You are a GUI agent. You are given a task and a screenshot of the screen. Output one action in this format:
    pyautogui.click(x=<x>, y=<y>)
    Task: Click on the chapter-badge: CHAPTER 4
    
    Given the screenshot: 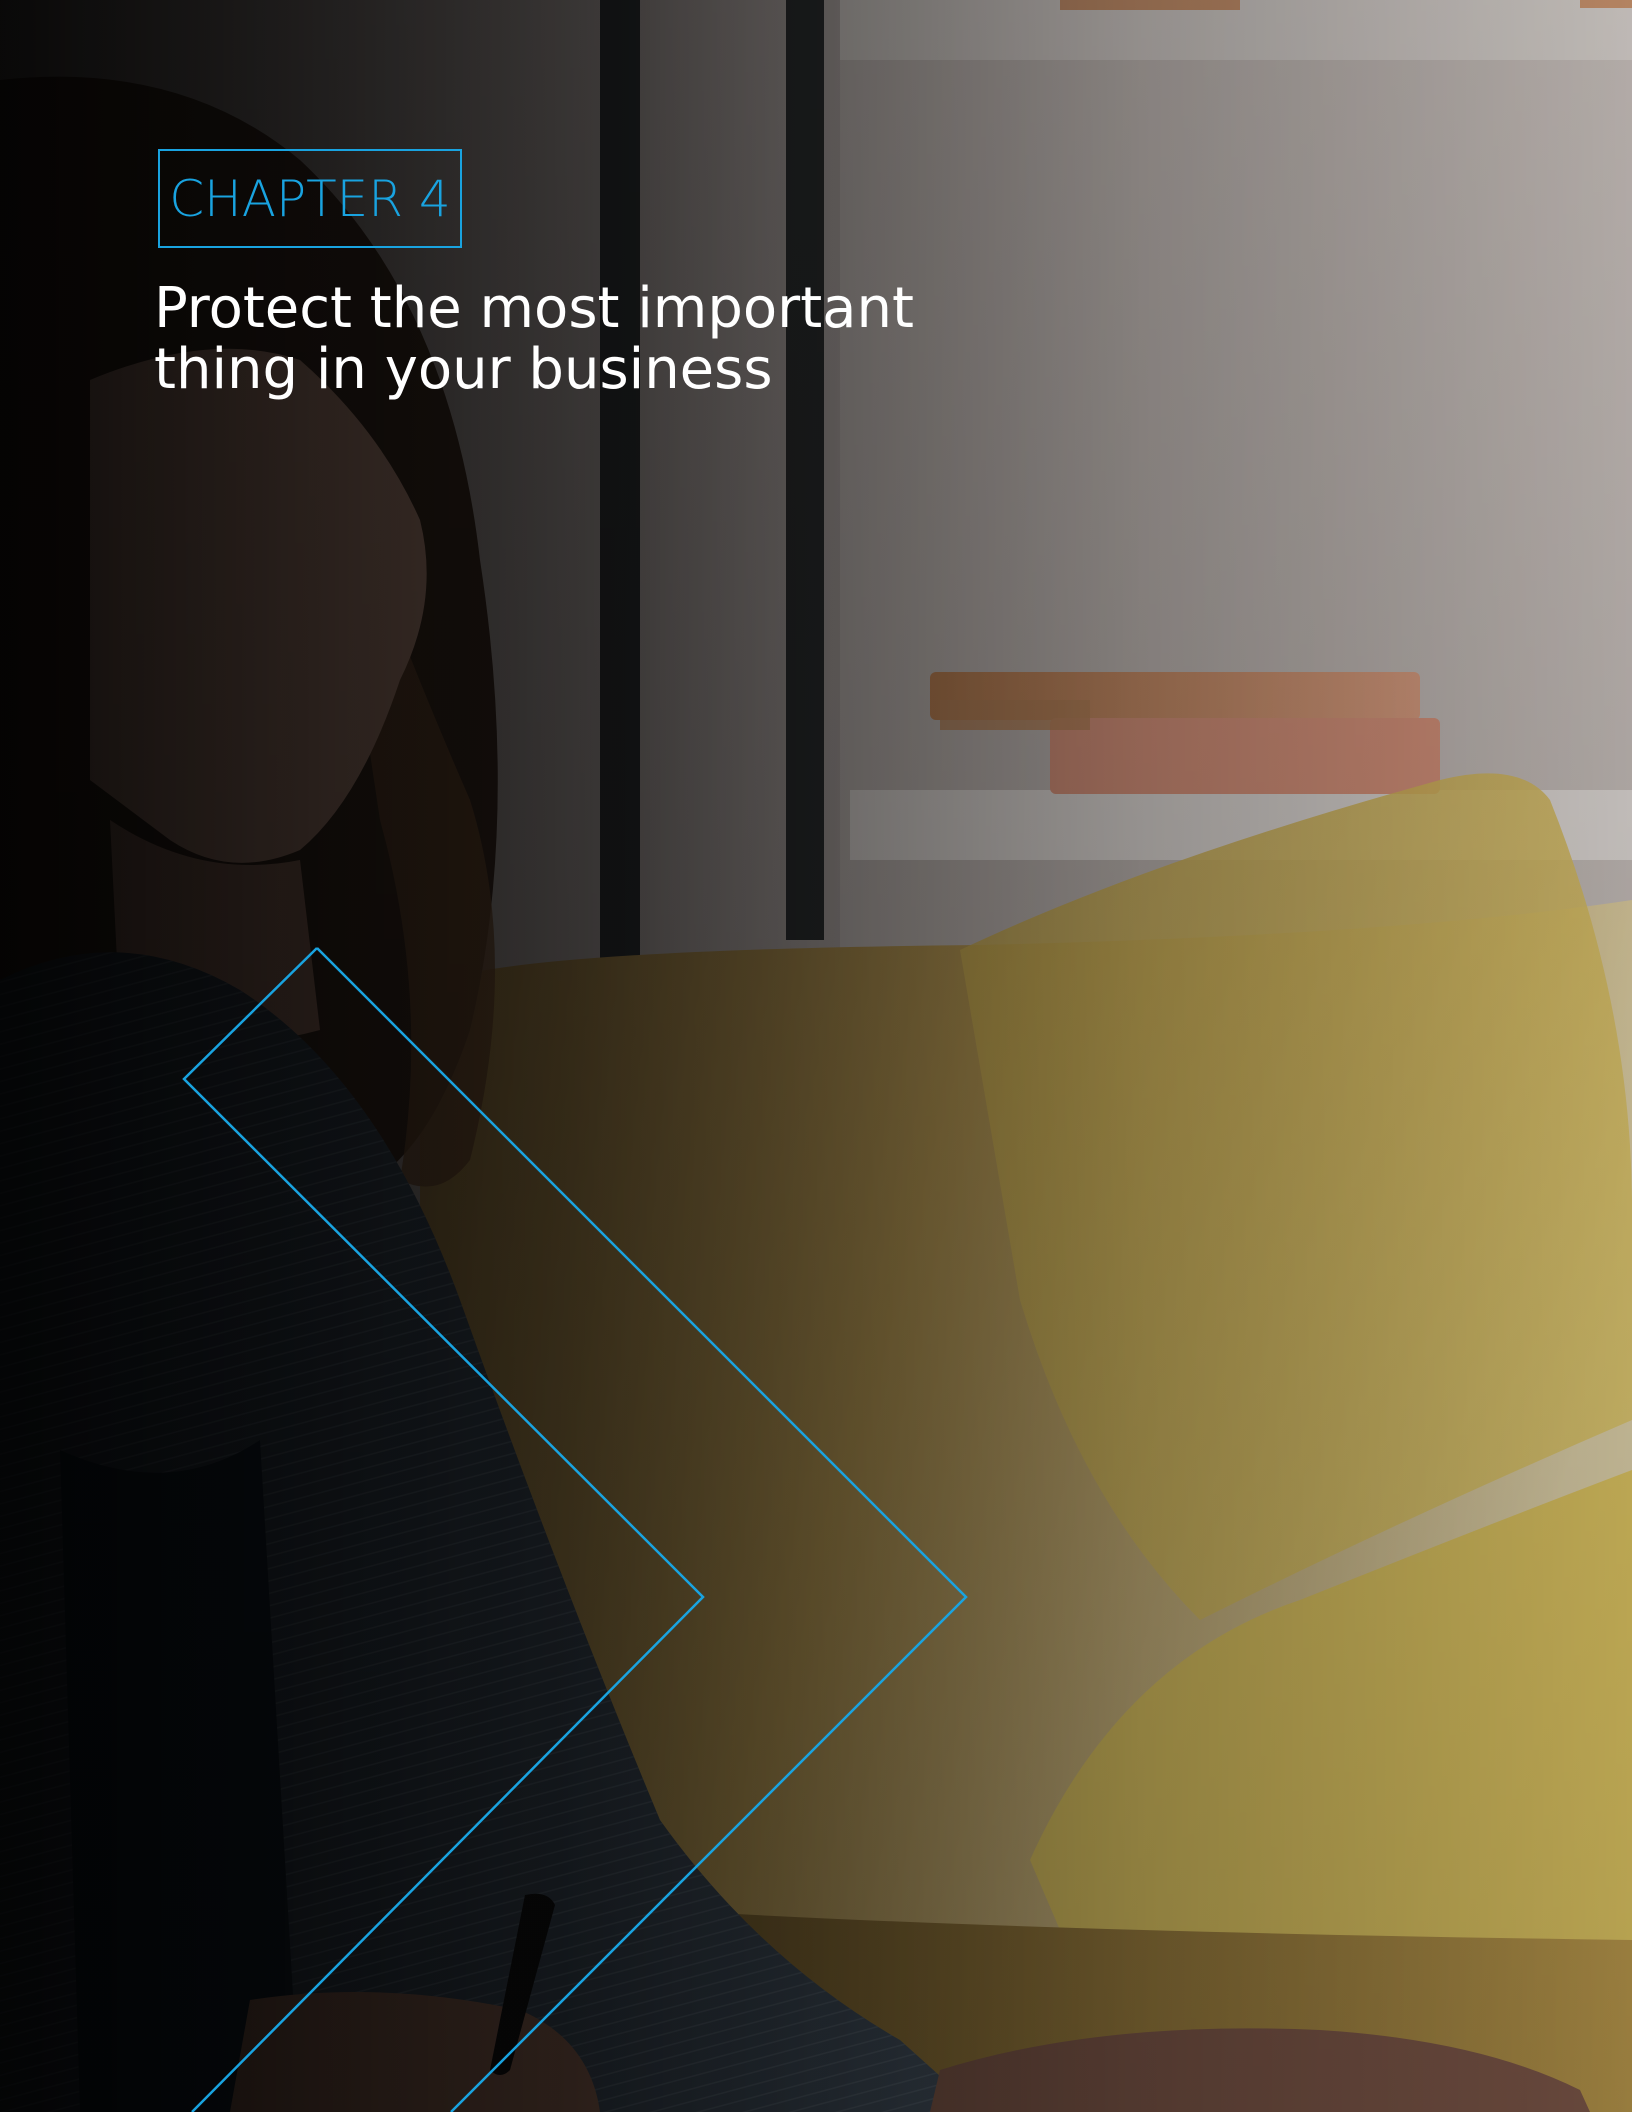 What is the action you would take?
    pyautogui.click(x=310, y=198)
    